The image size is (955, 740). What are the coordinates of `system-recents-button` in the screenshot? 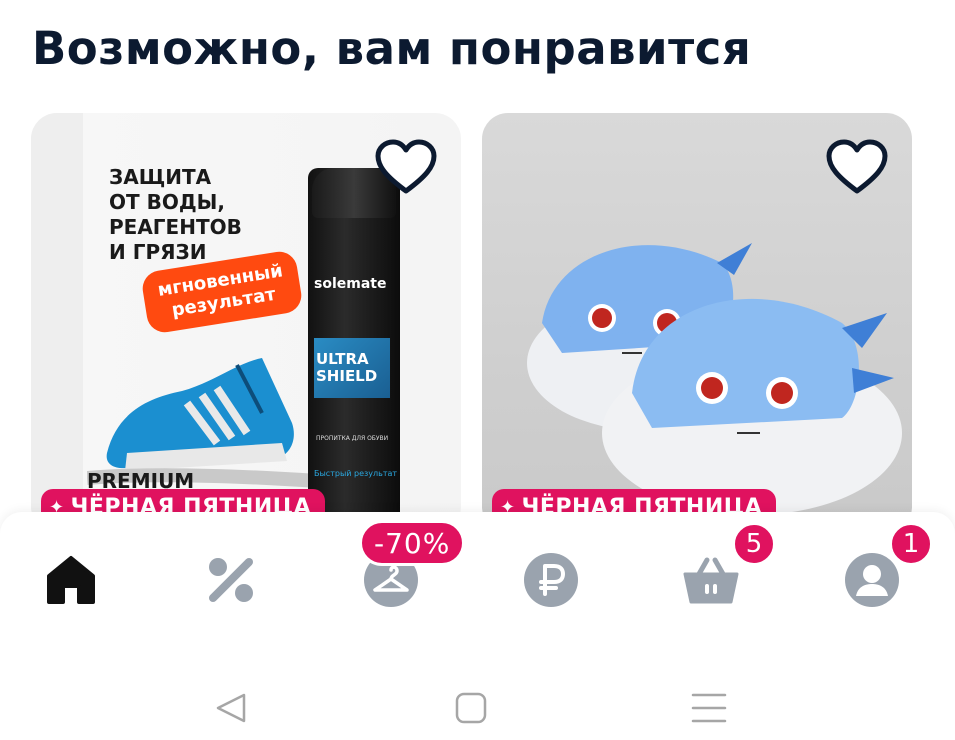 It's located at (709, 708).